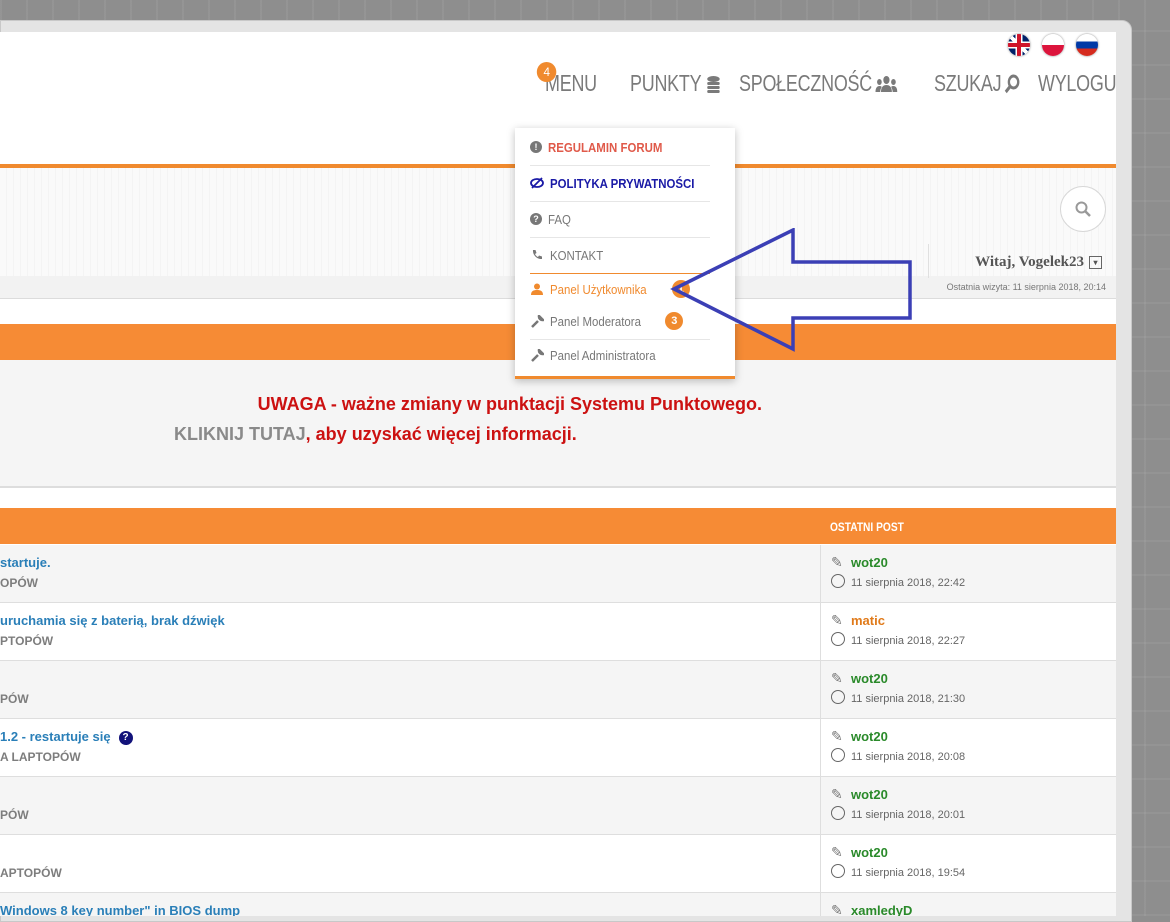  I want to click on forum-name: APTOPÓW, so click(31, 873).